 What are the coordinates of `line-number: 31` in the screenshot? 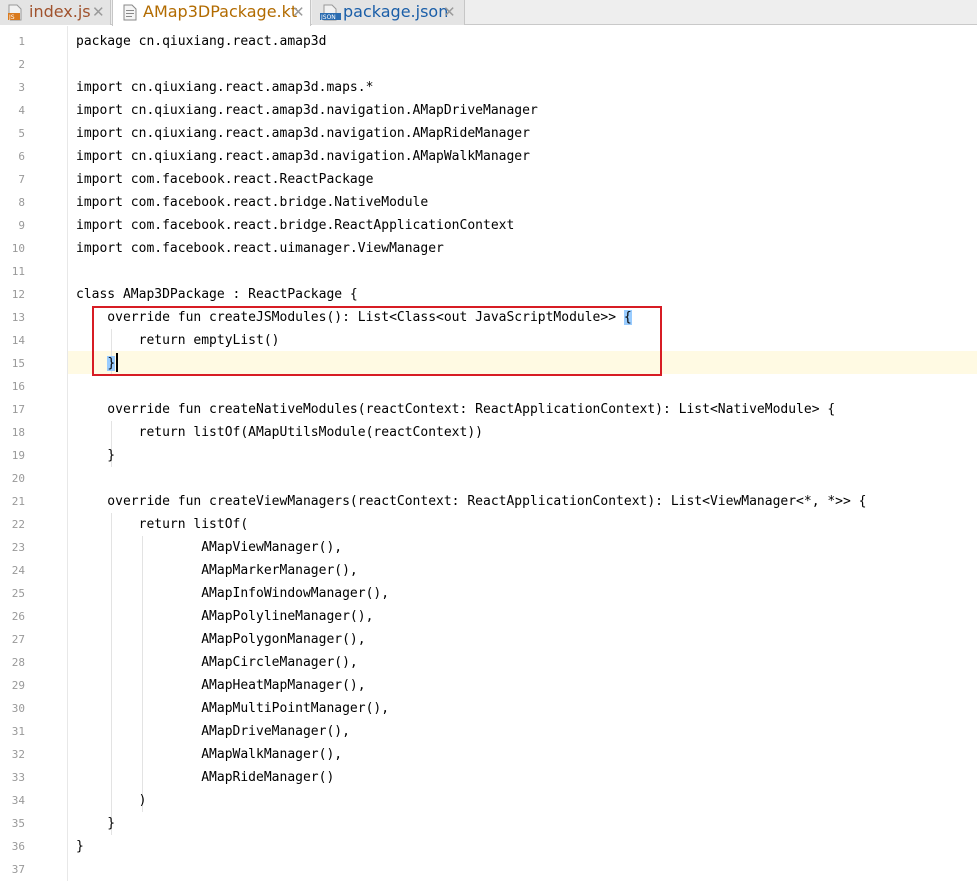 It's located at (18, 731).